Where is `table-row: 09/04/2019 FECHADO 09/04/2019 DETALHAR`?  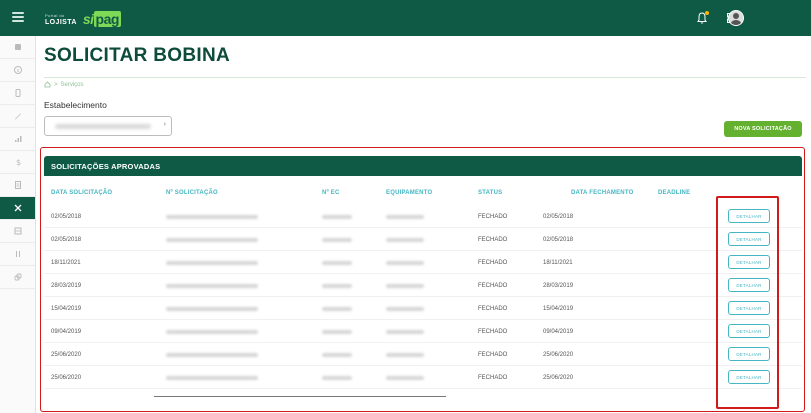 table-row: 09/04/2019 FECHADO 09/04/2019 DETALHAR is located at coordinates (423, 331).